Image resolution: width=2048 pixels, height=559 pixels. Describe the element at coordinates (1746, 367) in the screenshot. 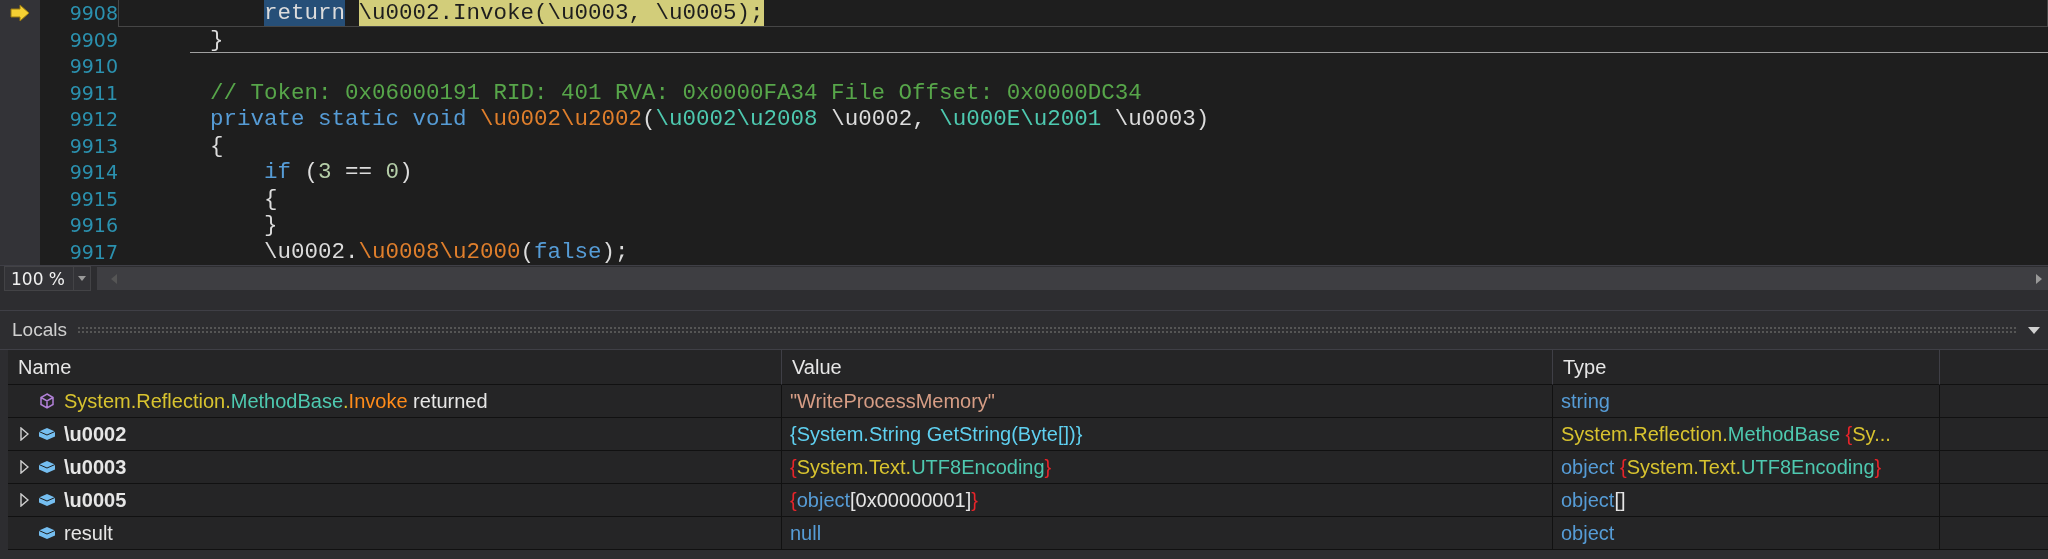

I see `column-header: Type` at that location.